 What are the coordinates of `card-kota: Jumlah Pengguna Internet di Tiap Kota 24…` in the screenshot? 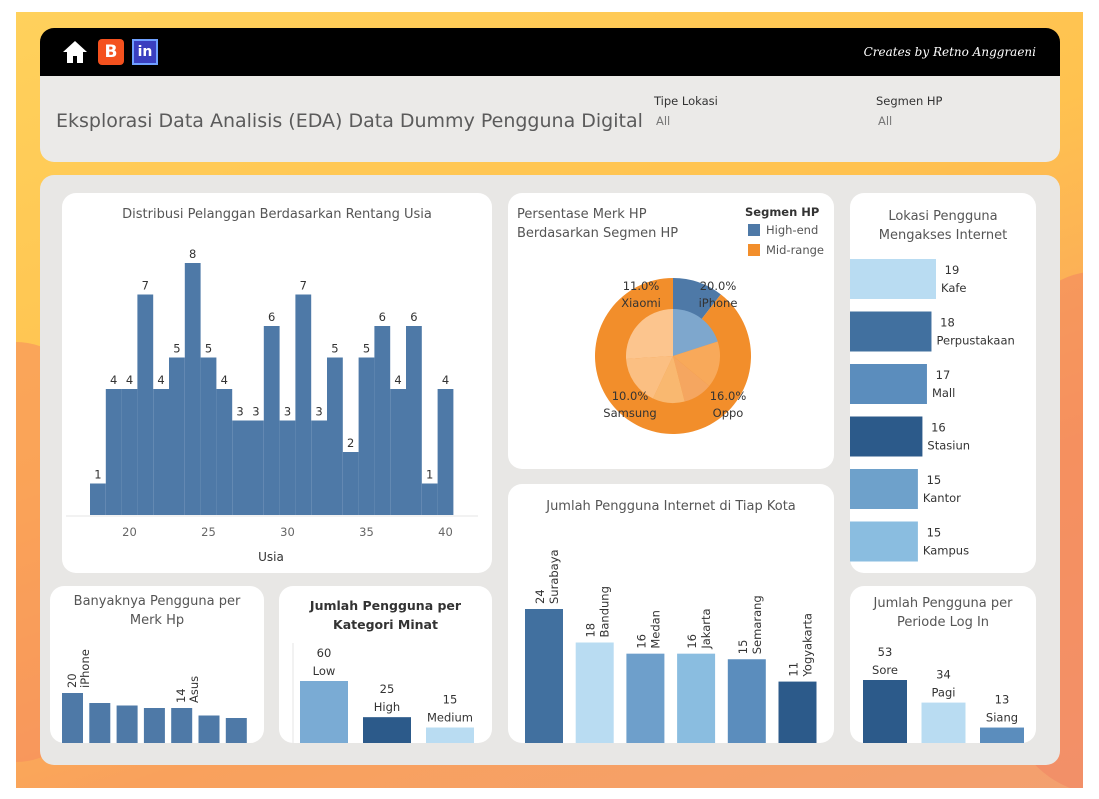 It's located at (671, 613).